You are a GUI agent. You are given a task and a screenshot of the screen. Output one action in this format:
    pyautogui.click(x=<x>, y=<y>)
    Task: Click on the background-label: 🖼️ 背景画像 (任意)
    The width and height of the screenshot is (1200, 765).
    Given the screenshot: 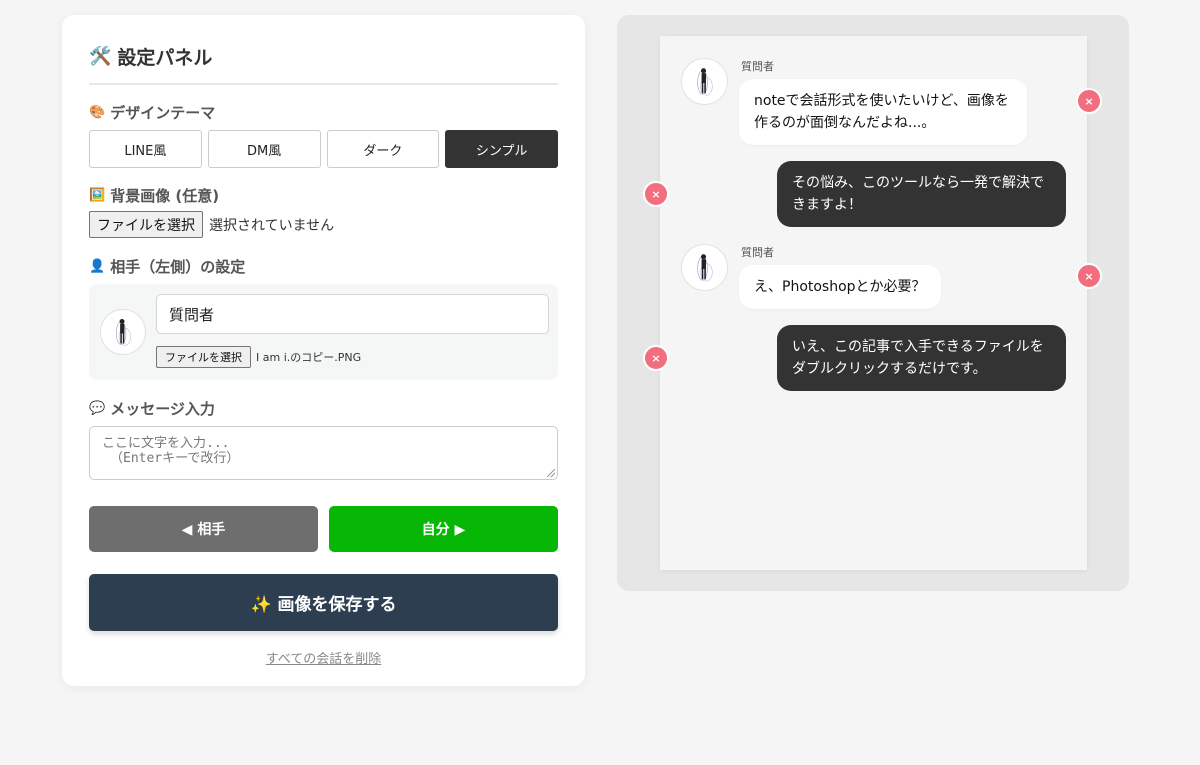 What is the action you would take?
    pyautogui.click(x=323, y=195)
    